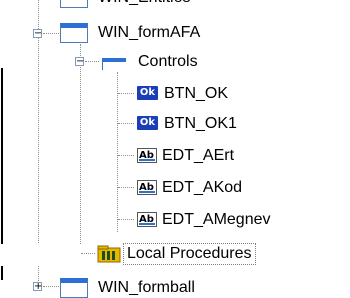  I want to click on tree-item-control: Ab EDT_AKod, so click(175, 189).